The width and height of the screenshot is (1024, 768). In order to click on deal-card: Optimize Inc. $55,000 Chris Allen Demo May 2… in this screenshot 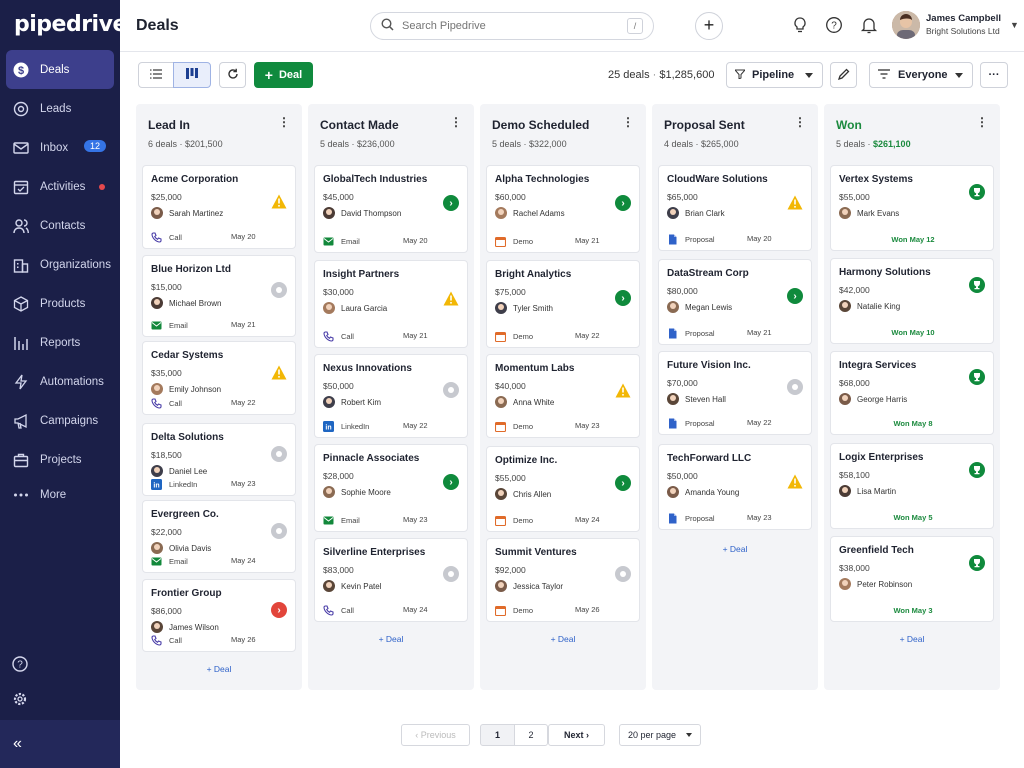, I will do `click(563, 489)`.